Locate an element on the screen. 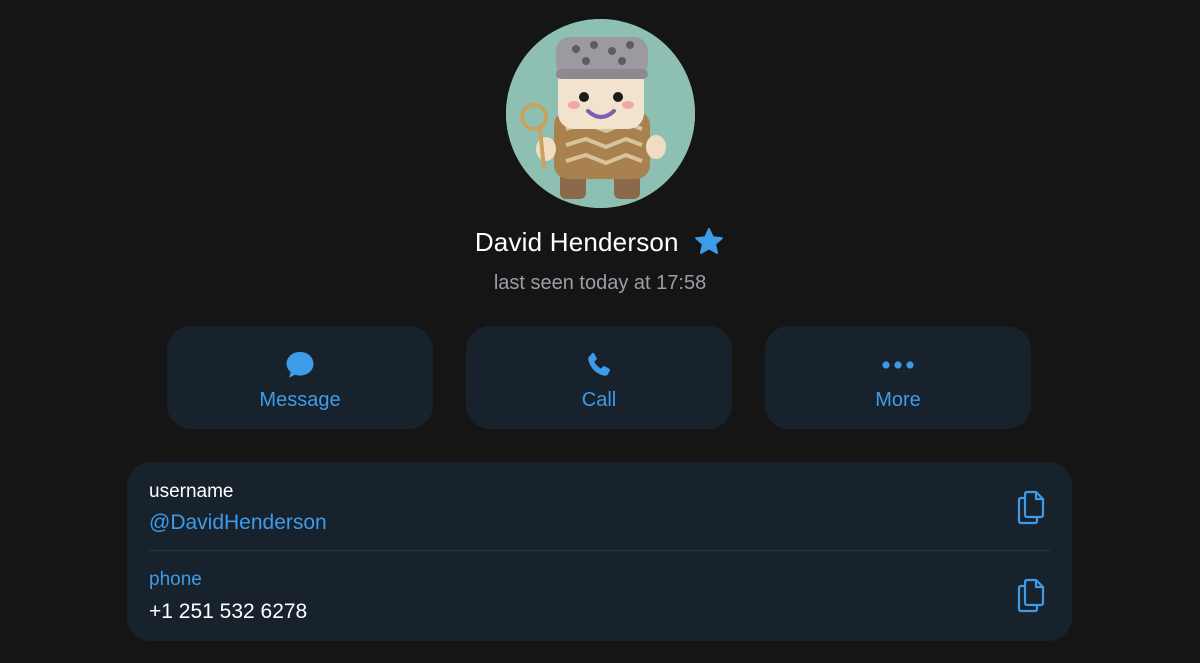 The image size is (1200, 663). message-button: Message is located at coordinates (300, 377).